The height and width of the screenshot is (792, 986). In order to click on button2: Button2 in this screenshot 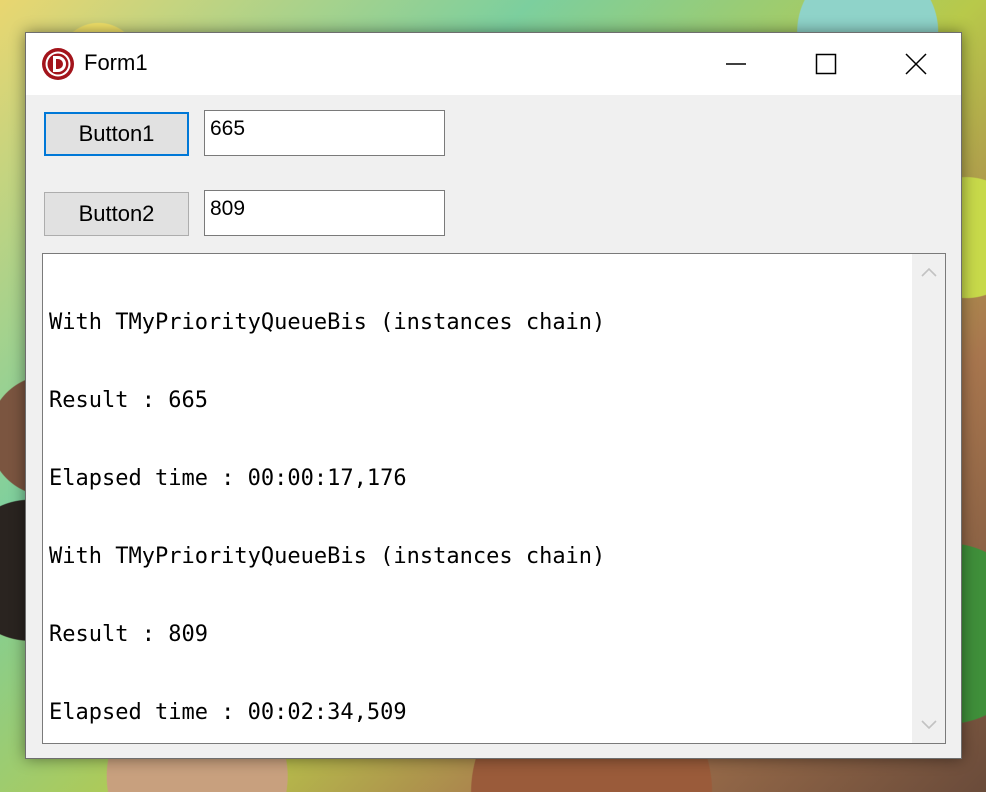, I will do `click(116, 214)`.